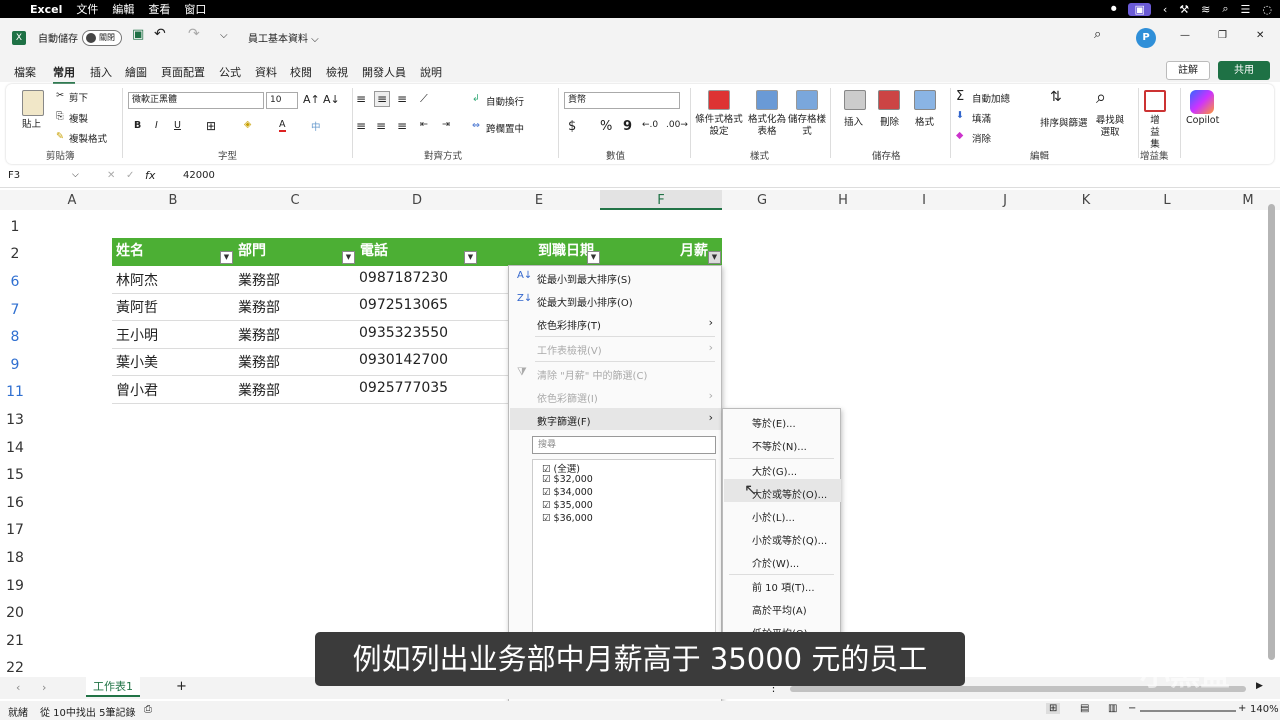 This screenshot has height=720, width=1280. What do you see at coordinates (15, 558) in the screenshot?
I see `row-header: 18` at bounding box center [15, 558].